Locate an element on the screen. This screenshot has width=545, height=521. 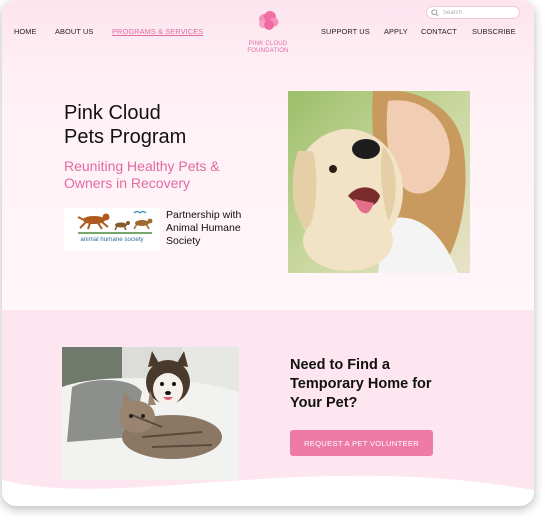
woman-kissing-dog-photo is located at coordinates (379, 182).